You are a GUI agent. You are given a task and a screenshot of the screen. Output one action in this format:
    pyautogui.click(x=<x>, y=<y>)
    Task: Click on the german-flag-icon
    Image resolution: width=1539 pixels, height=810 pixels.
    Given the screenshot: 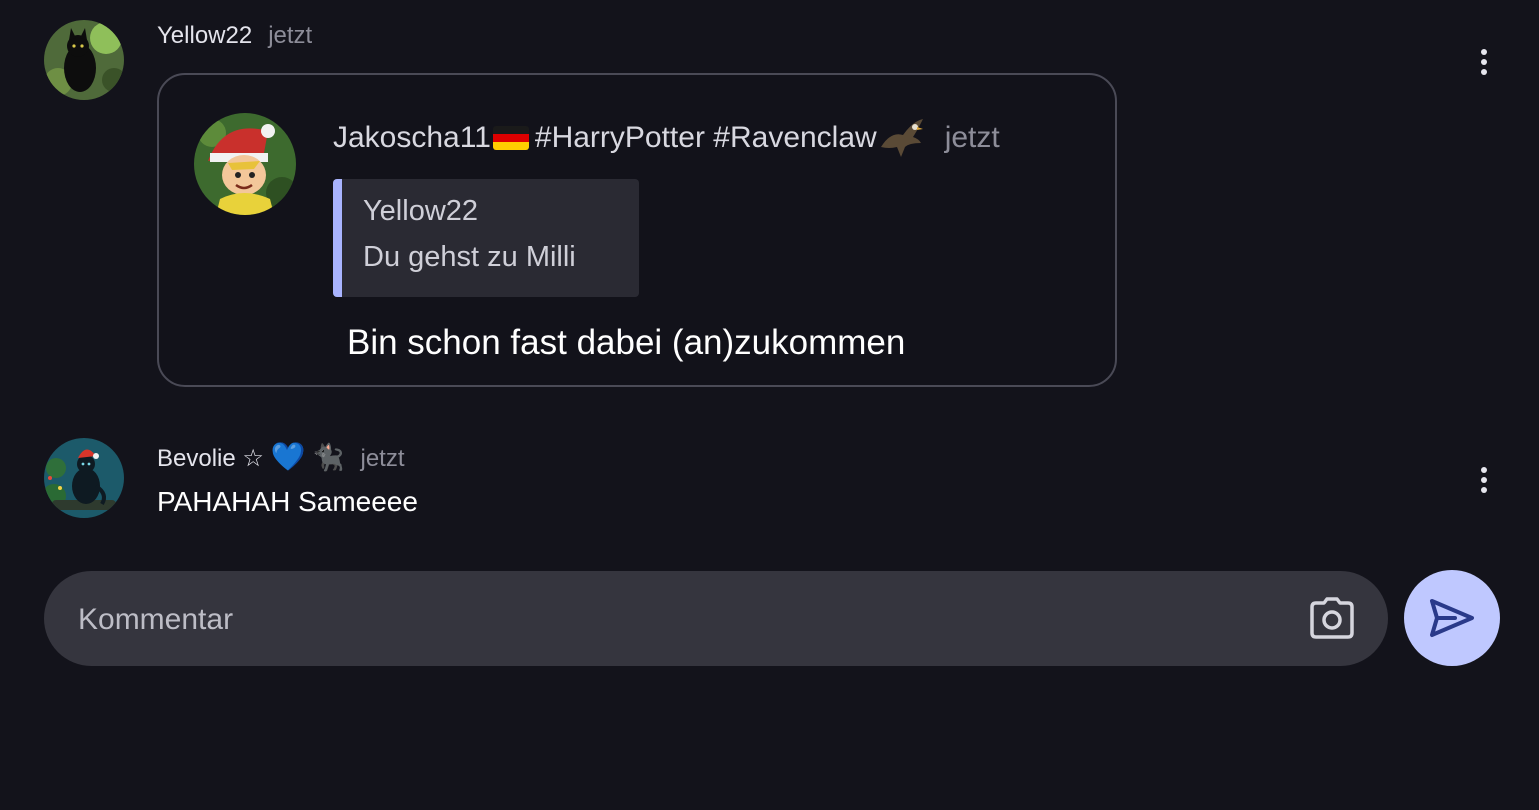 What is the action you would take?
    pyautogui.click(x=510, y=138)
    